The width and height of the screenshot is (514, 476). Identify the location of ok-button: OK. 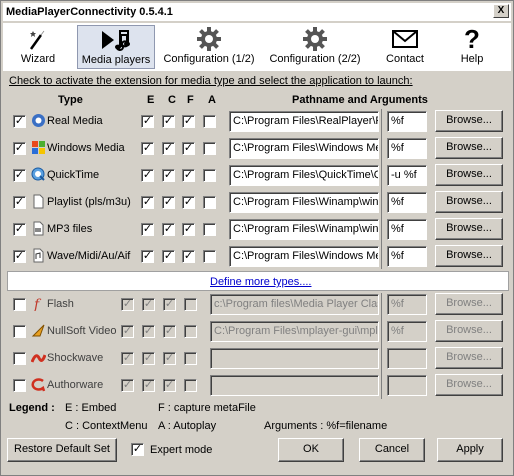
(311, 450).